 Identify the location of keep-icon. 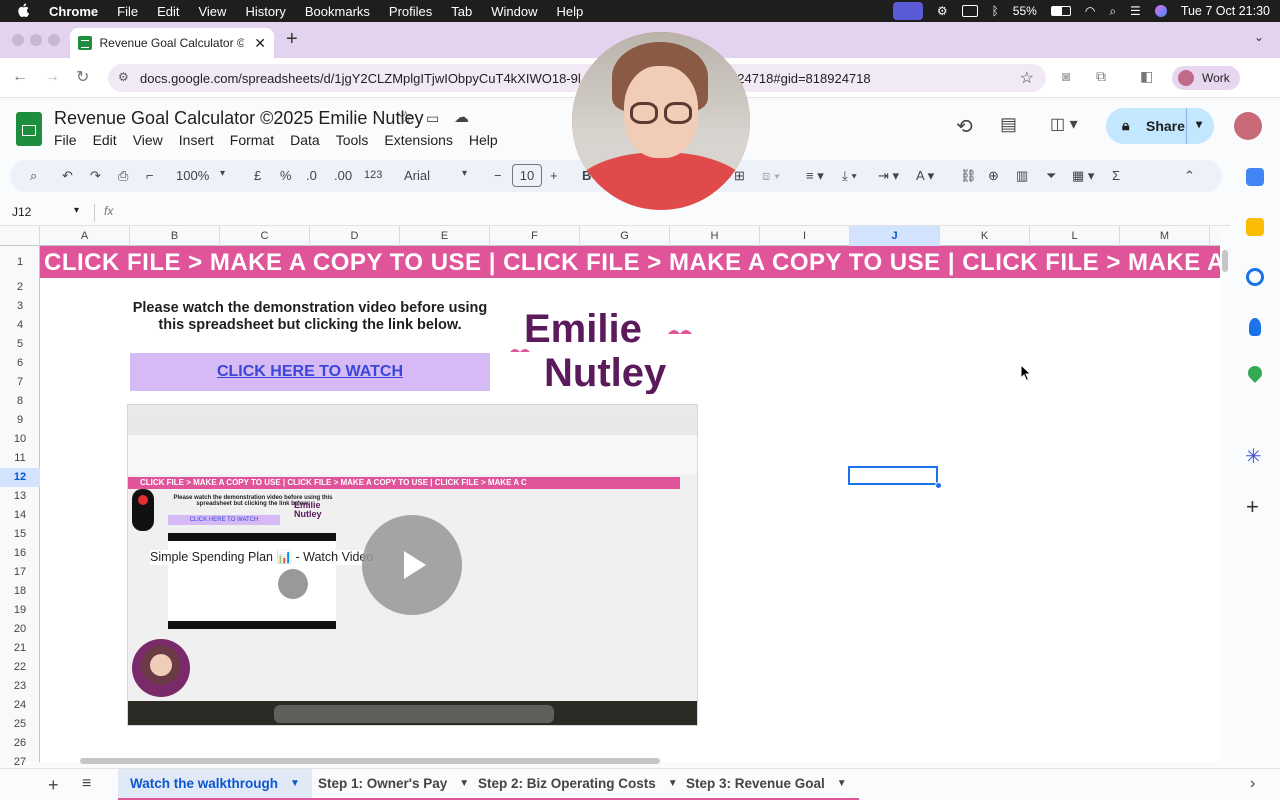
(1255, 227).